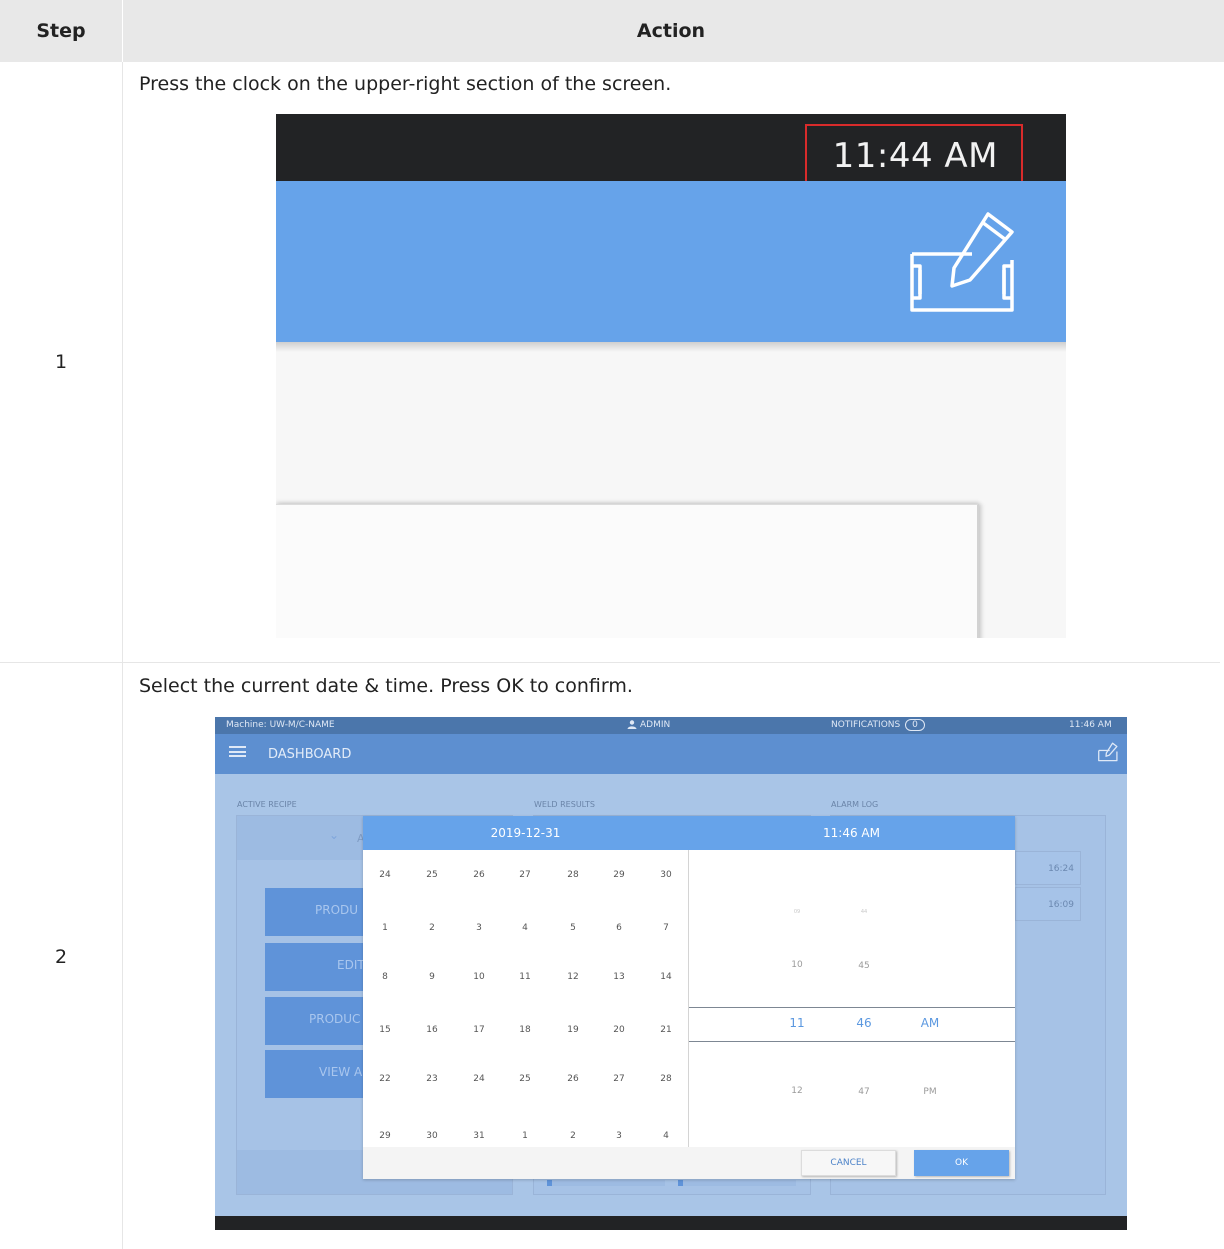 This screenshot has height=1249, width=1224. I want to click on period-below: PM, so click(930, 1092).